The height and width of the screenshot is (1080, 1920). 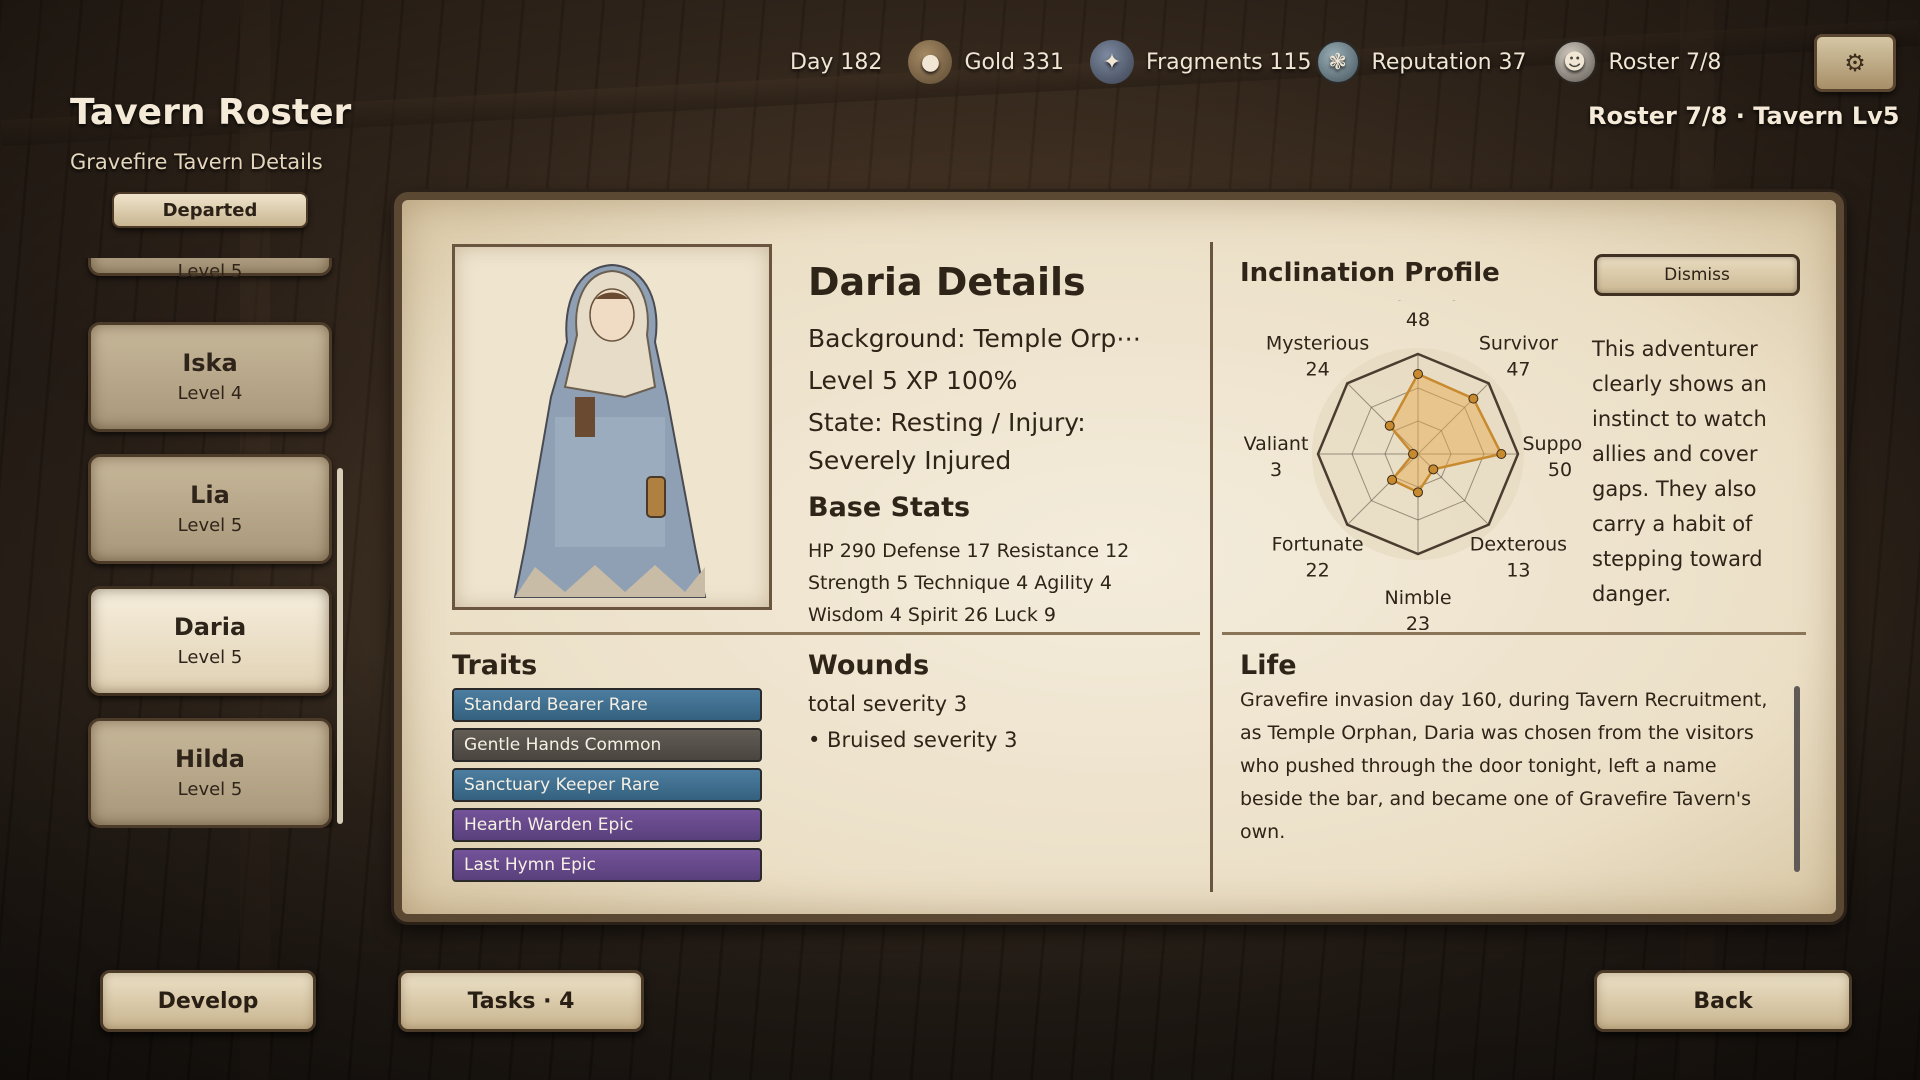 I want to click on develop-button: Develop, so click(x=208, y=1001).